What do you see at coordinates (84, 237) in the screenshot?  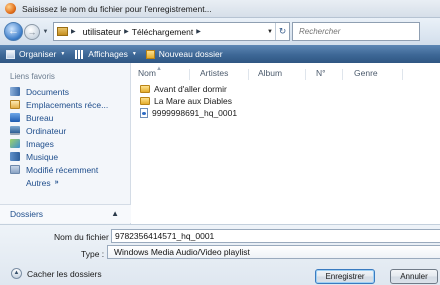 I see `filename-label: Nom du fichier :` at bounding box center [84, 237].